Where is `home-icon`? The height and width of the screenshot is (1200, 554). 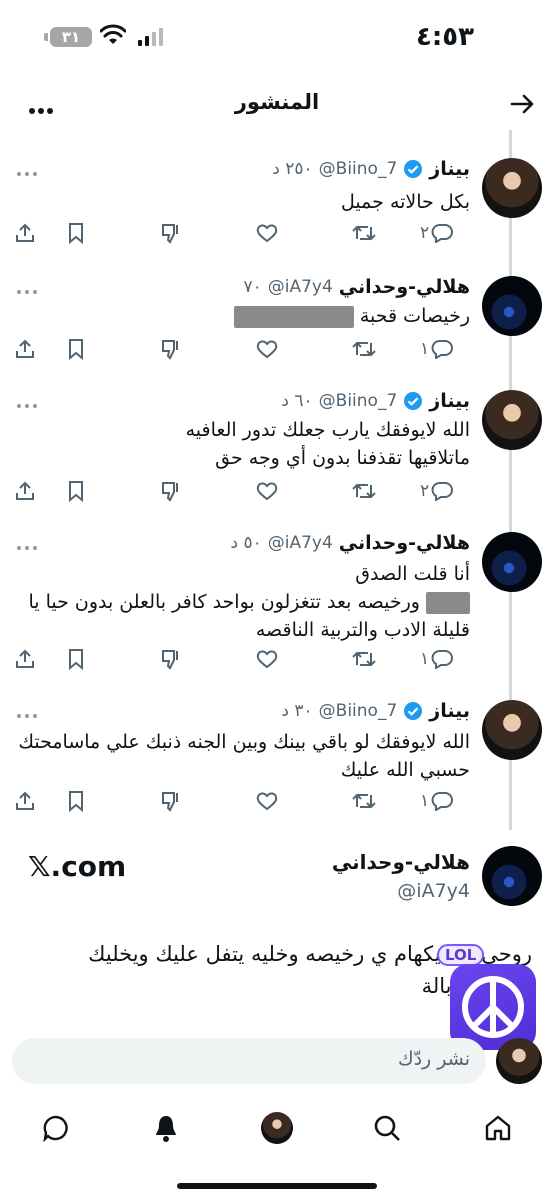
home-icon is located at coordinates (498, 1128).